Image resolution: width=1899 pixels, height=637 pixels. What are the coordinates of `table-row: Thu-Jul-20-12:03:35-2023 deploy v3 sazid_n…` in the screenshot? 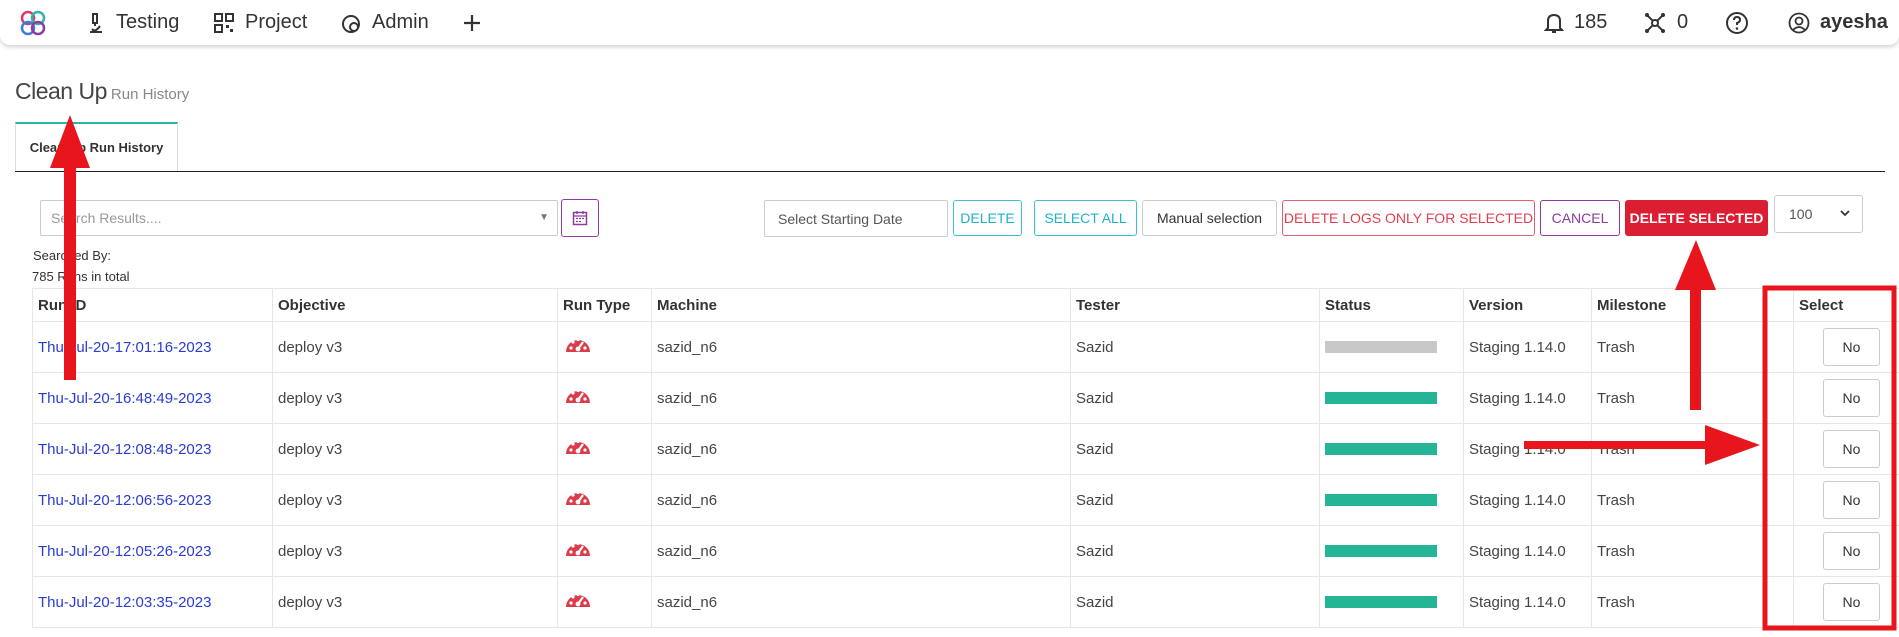 It's located at (965, 602).